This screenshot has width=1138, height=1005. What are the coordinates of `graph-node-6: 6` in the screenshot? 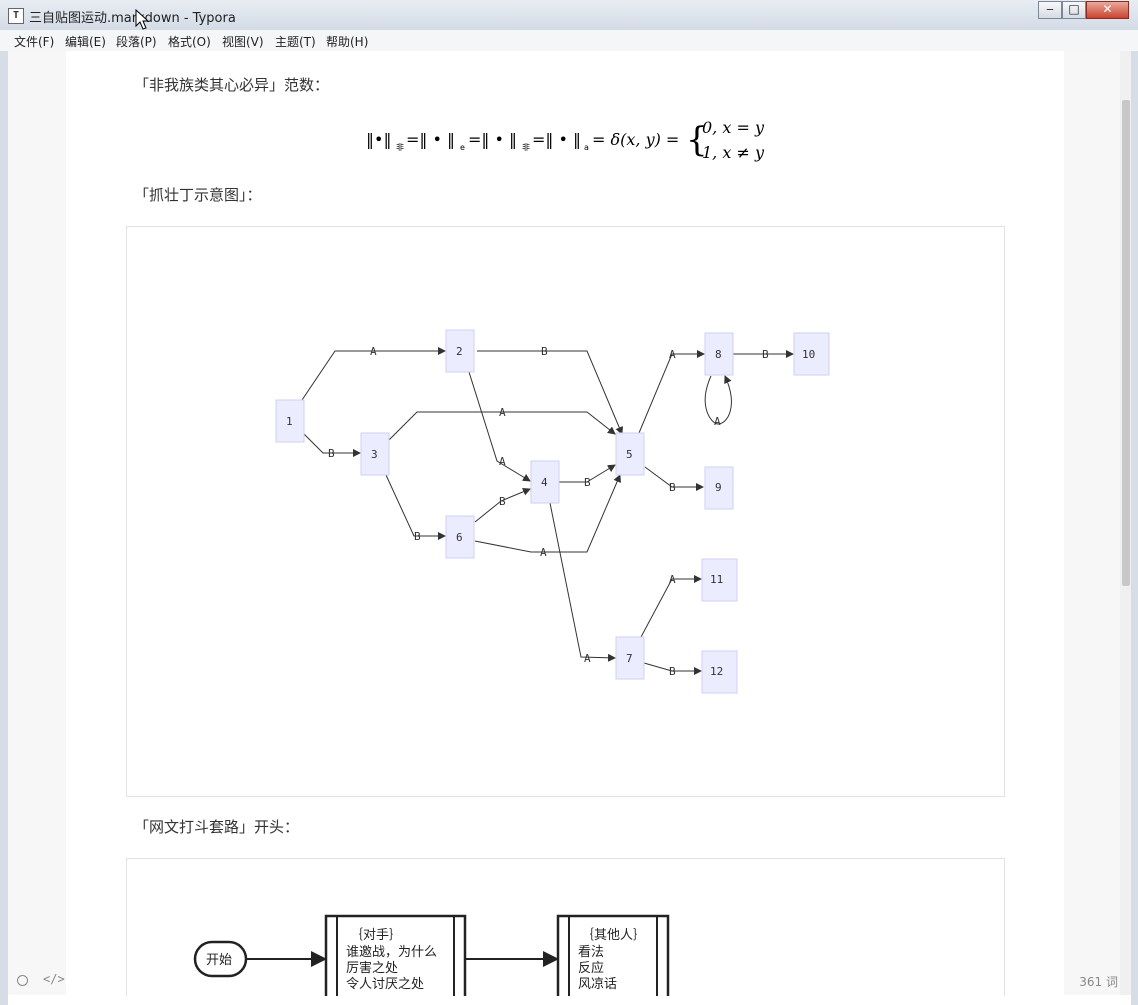 It's located at (460, 537).